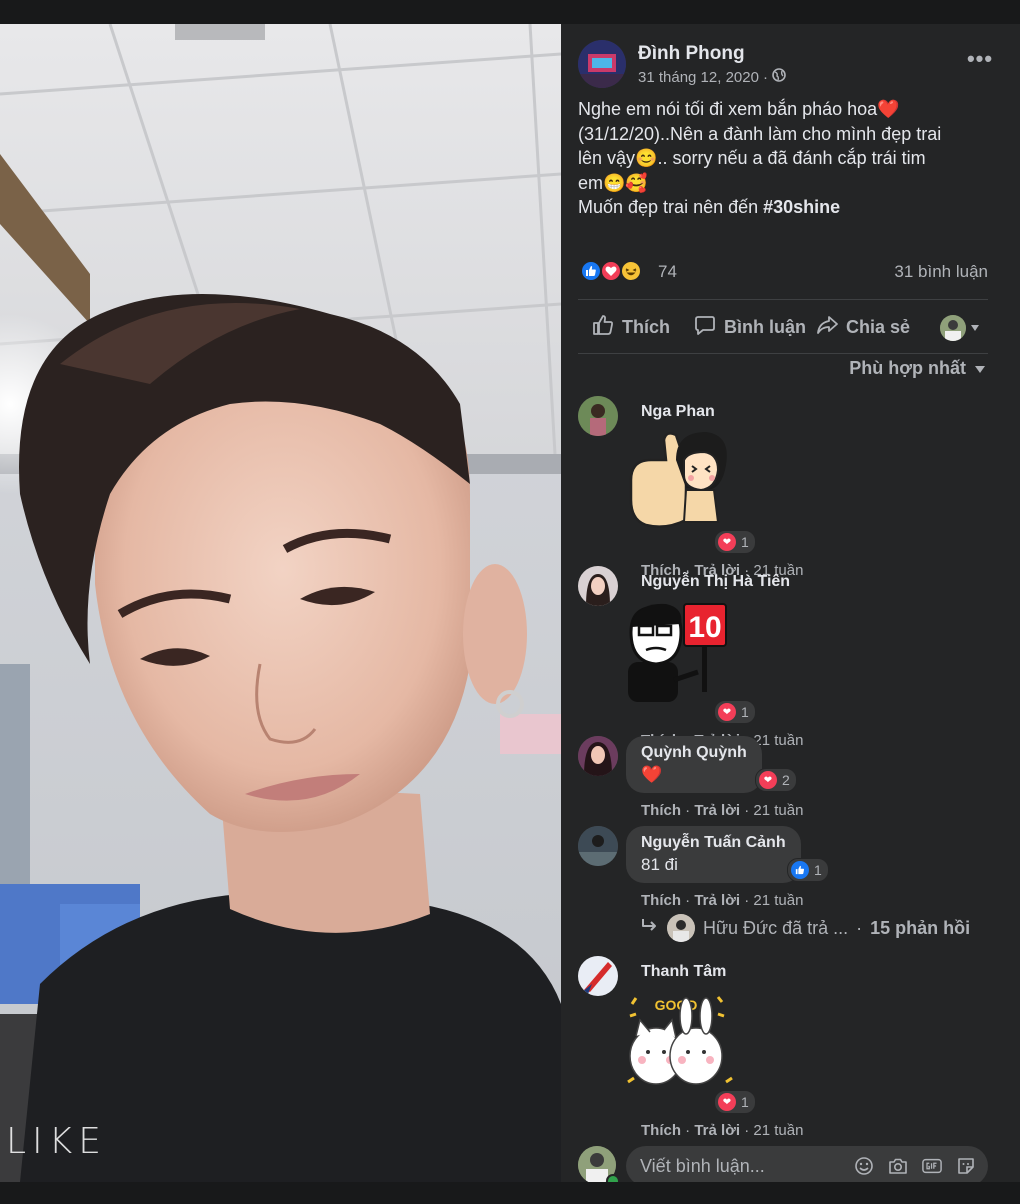  I want to click on comment-reactions: ❤ 2, so click(776, 780).